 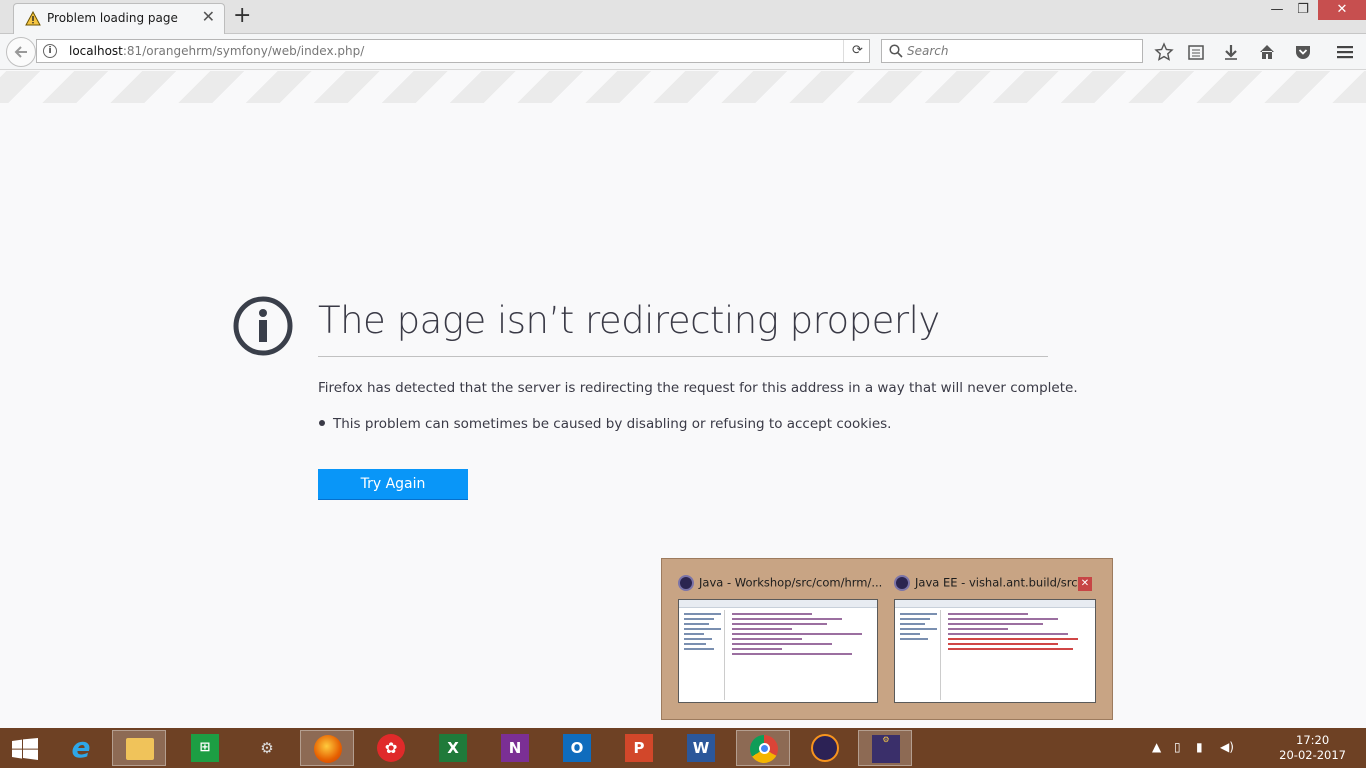 I want to click on error-title: The page isn’t redirecting properly, so click(x=629, y=320).